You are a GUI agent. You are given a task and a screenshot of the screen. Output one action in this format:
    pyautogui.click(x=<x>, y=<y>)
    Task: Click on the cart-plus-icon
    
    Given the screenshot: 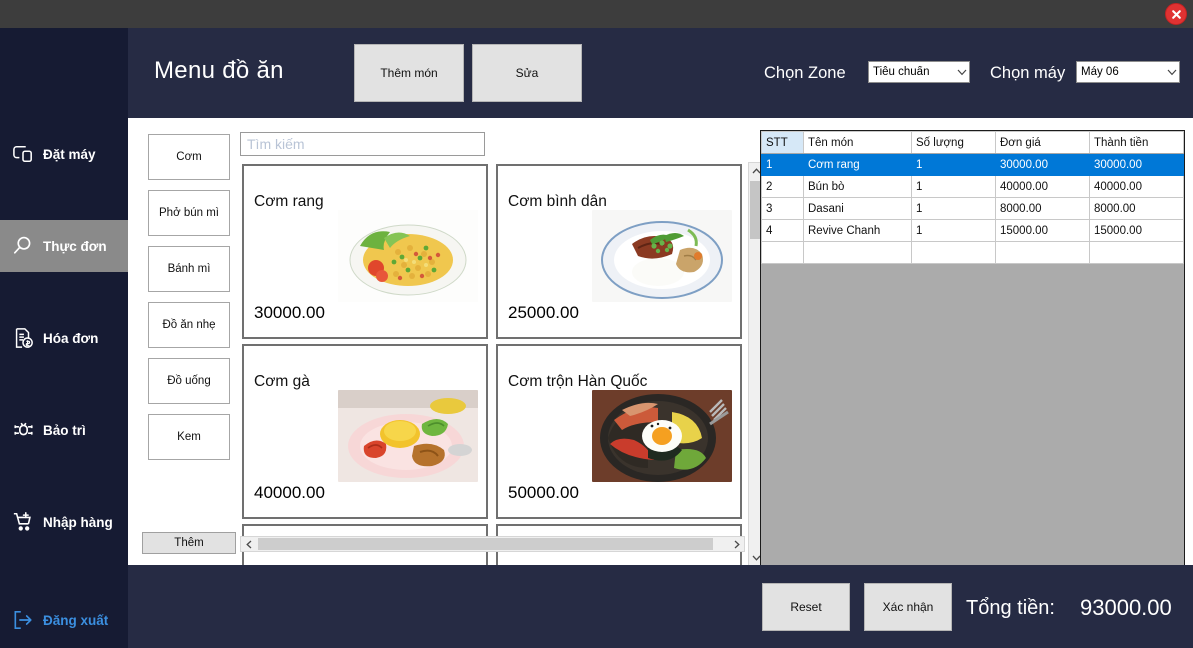 What is the action you would take?
    pyautogui.click(x=23, y=522)
    